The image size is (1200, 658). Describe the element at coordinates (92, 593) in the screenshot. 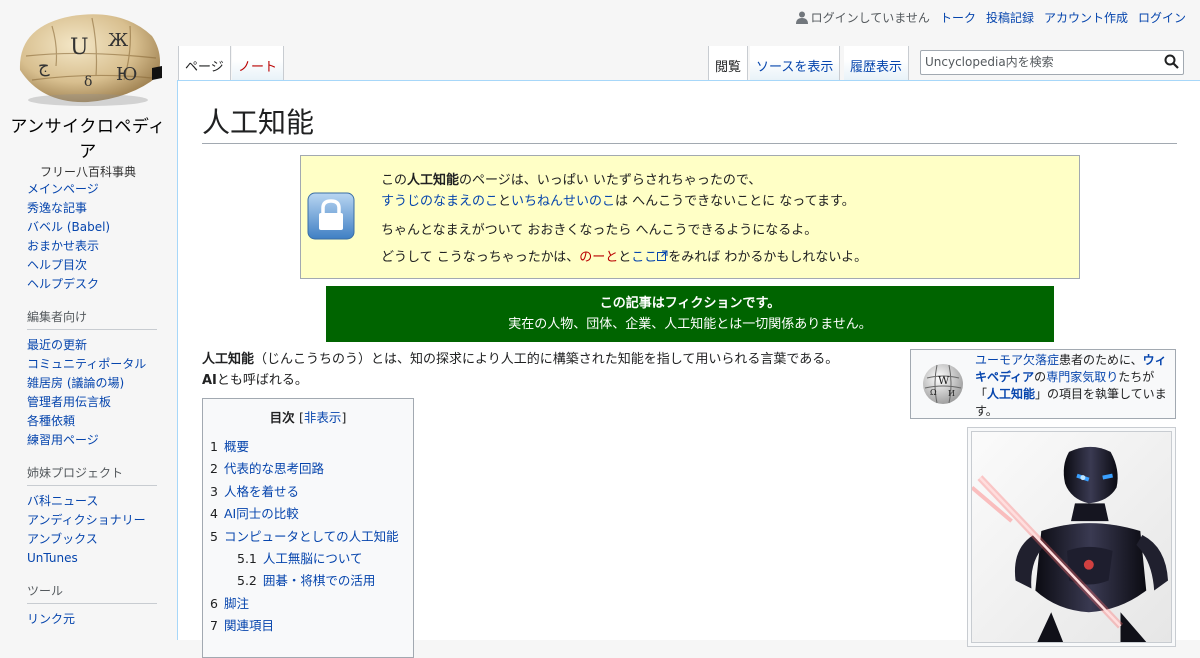

I see `sidebar-tools-heading: ツール` at that location.